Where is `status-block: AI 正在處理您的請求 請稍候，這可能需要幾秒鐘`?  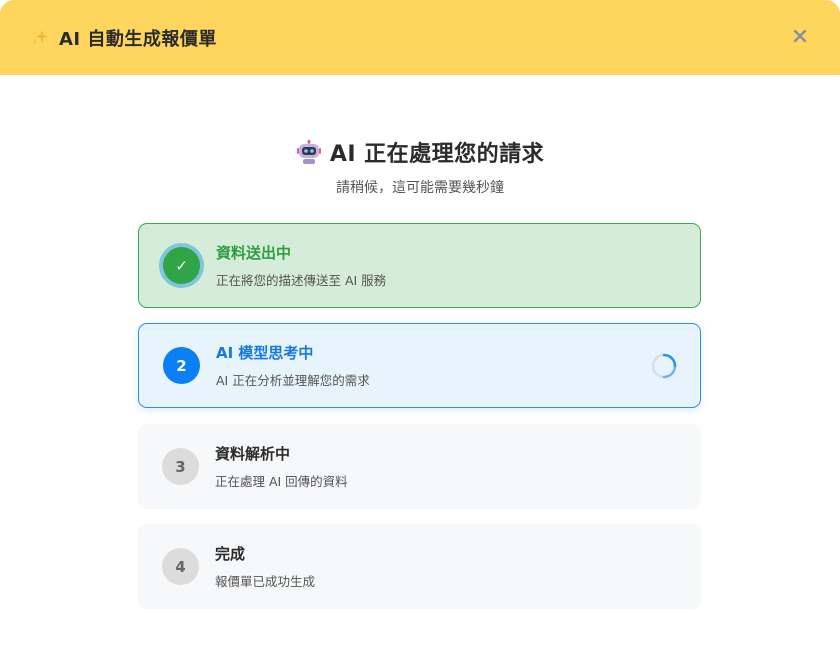
status-block: AI 正在處理您的請求 請稍候，這可能需要幾秒鐘 is located at coordinates (420, 166).